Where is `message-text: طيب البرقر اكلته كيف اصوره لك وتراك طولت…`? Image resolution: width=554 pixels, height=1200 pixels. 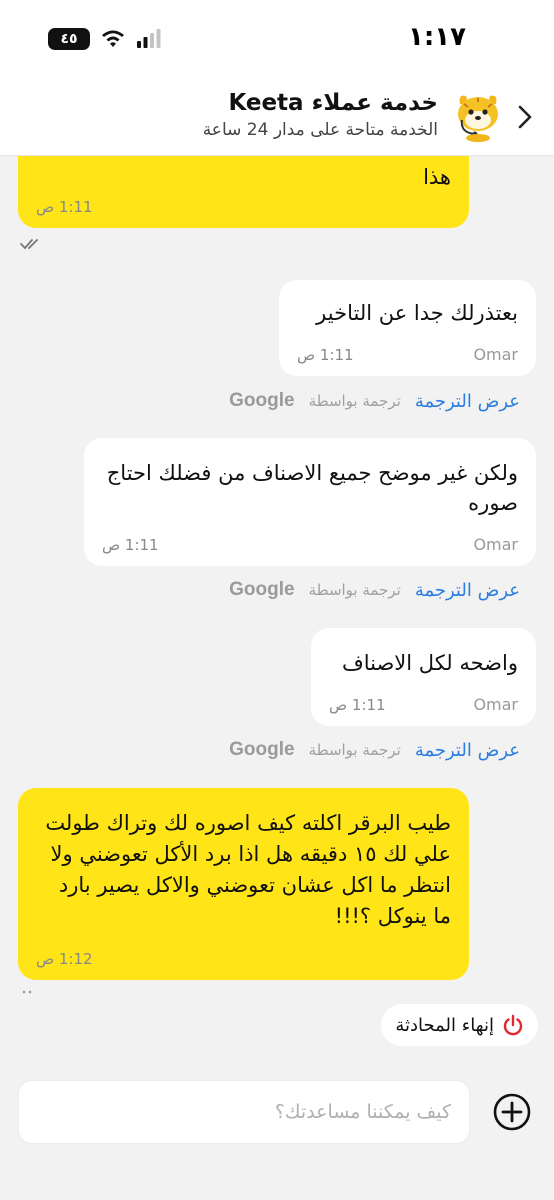
message-text: طيب البرقر اكلته كيف اصوره لك وتراك طولت… is located at coordinates (248, 869).